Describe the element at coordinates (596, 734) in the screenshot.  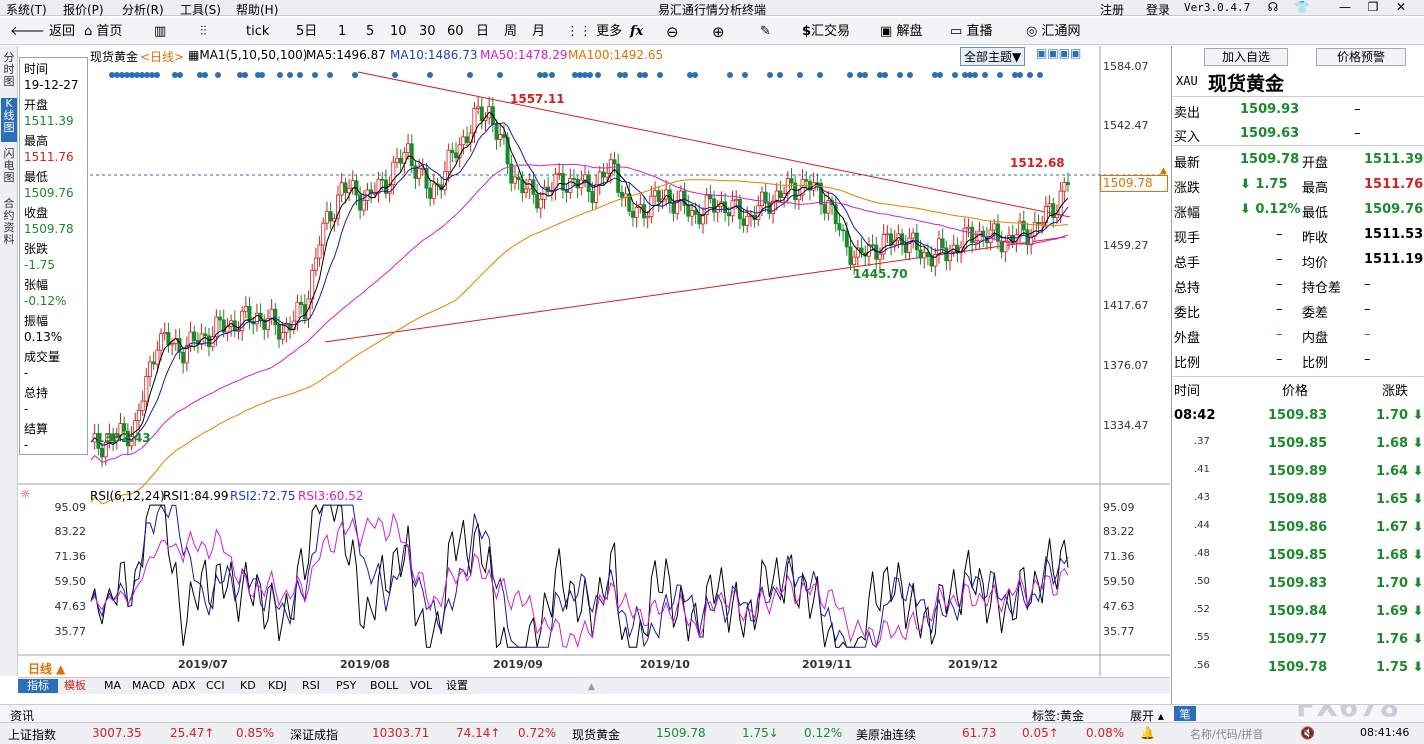
I see `ticker-name: 现货黄金` at that location.